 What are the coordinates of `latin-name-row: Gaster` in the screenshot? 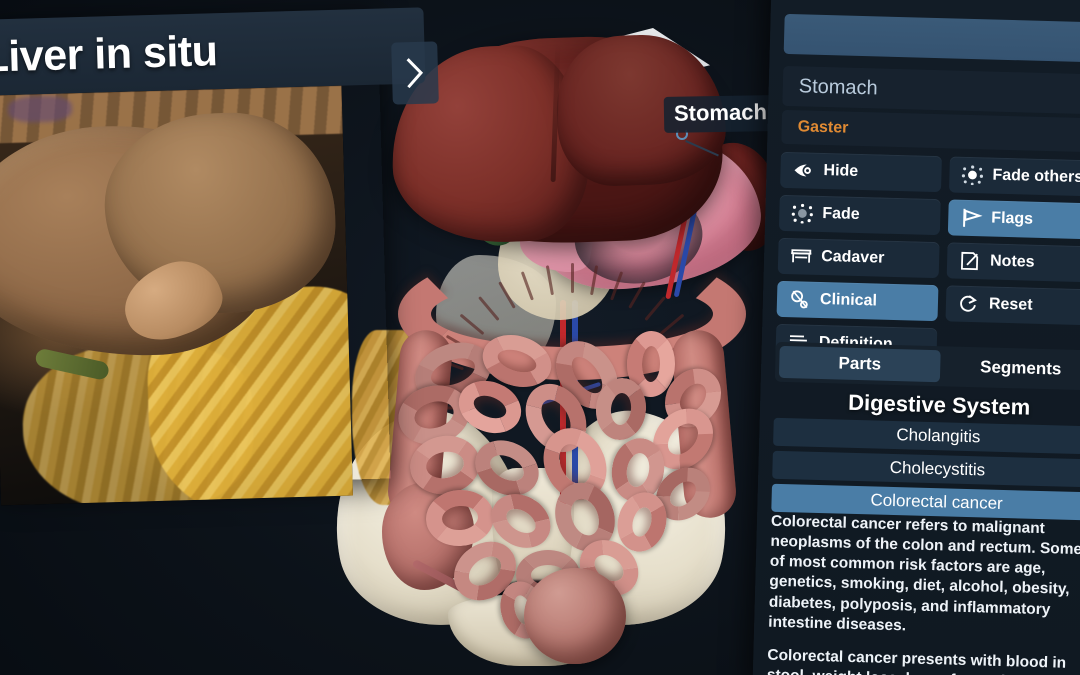 It's located at (930, 131).